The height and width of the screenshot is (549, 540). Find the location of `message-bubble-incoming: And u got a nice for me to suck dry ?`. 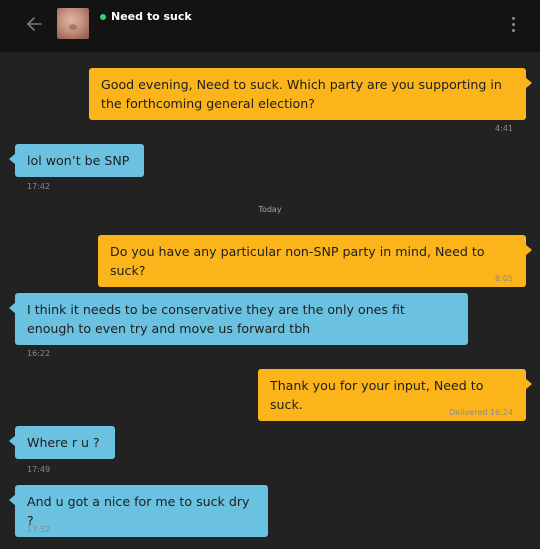

message-bubble-incoming: And u got a nice for me to suck dry ? is located at coordinates (138, 511).